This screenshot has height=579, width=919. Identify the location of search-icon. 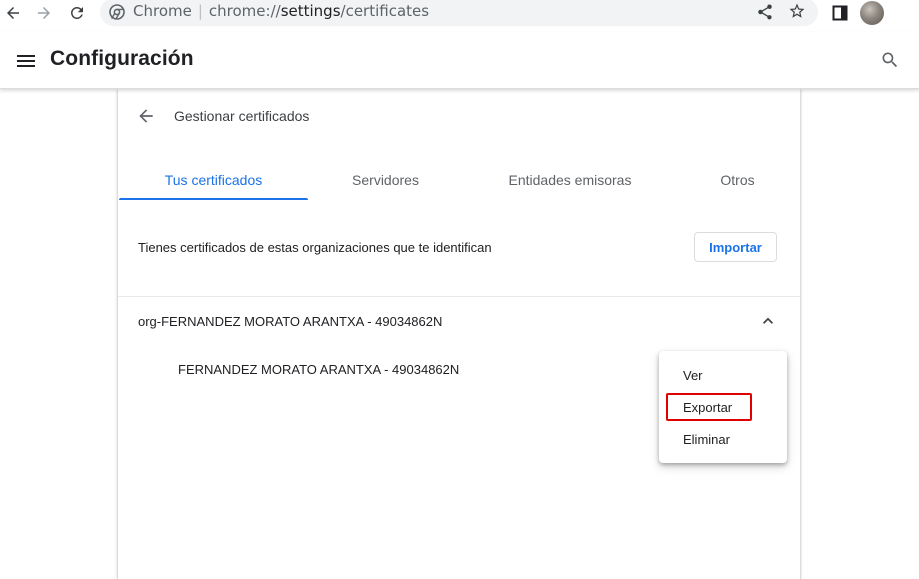
(890, 60).